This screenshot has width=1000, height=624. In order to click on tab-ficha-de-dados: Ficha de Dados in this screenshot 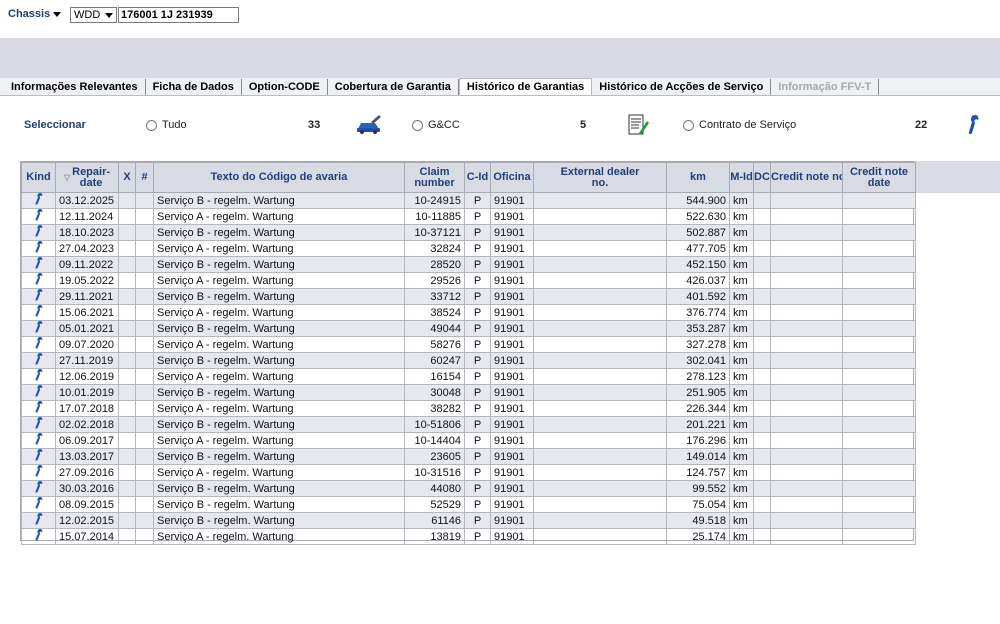, I will do `click(194, 87)`.